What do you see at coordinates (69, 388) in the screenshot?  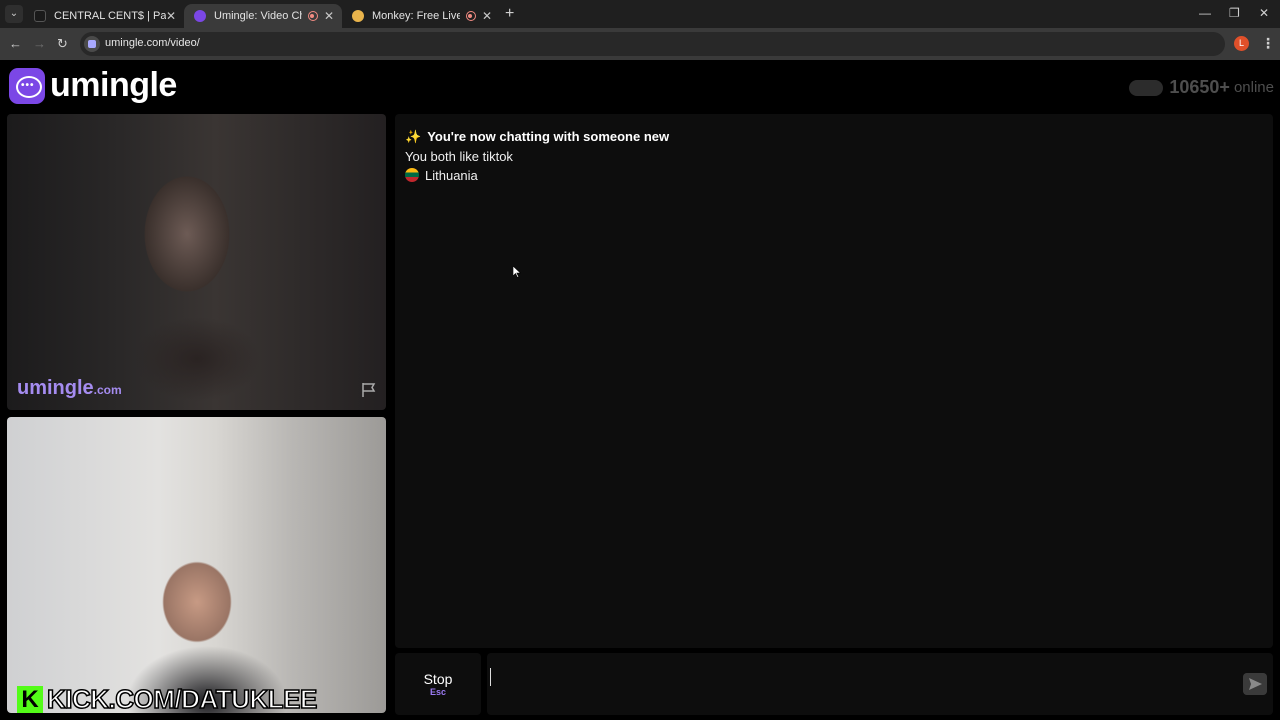 I see `umingle-watermark: umingle.com` at bounding box center [69, 388].